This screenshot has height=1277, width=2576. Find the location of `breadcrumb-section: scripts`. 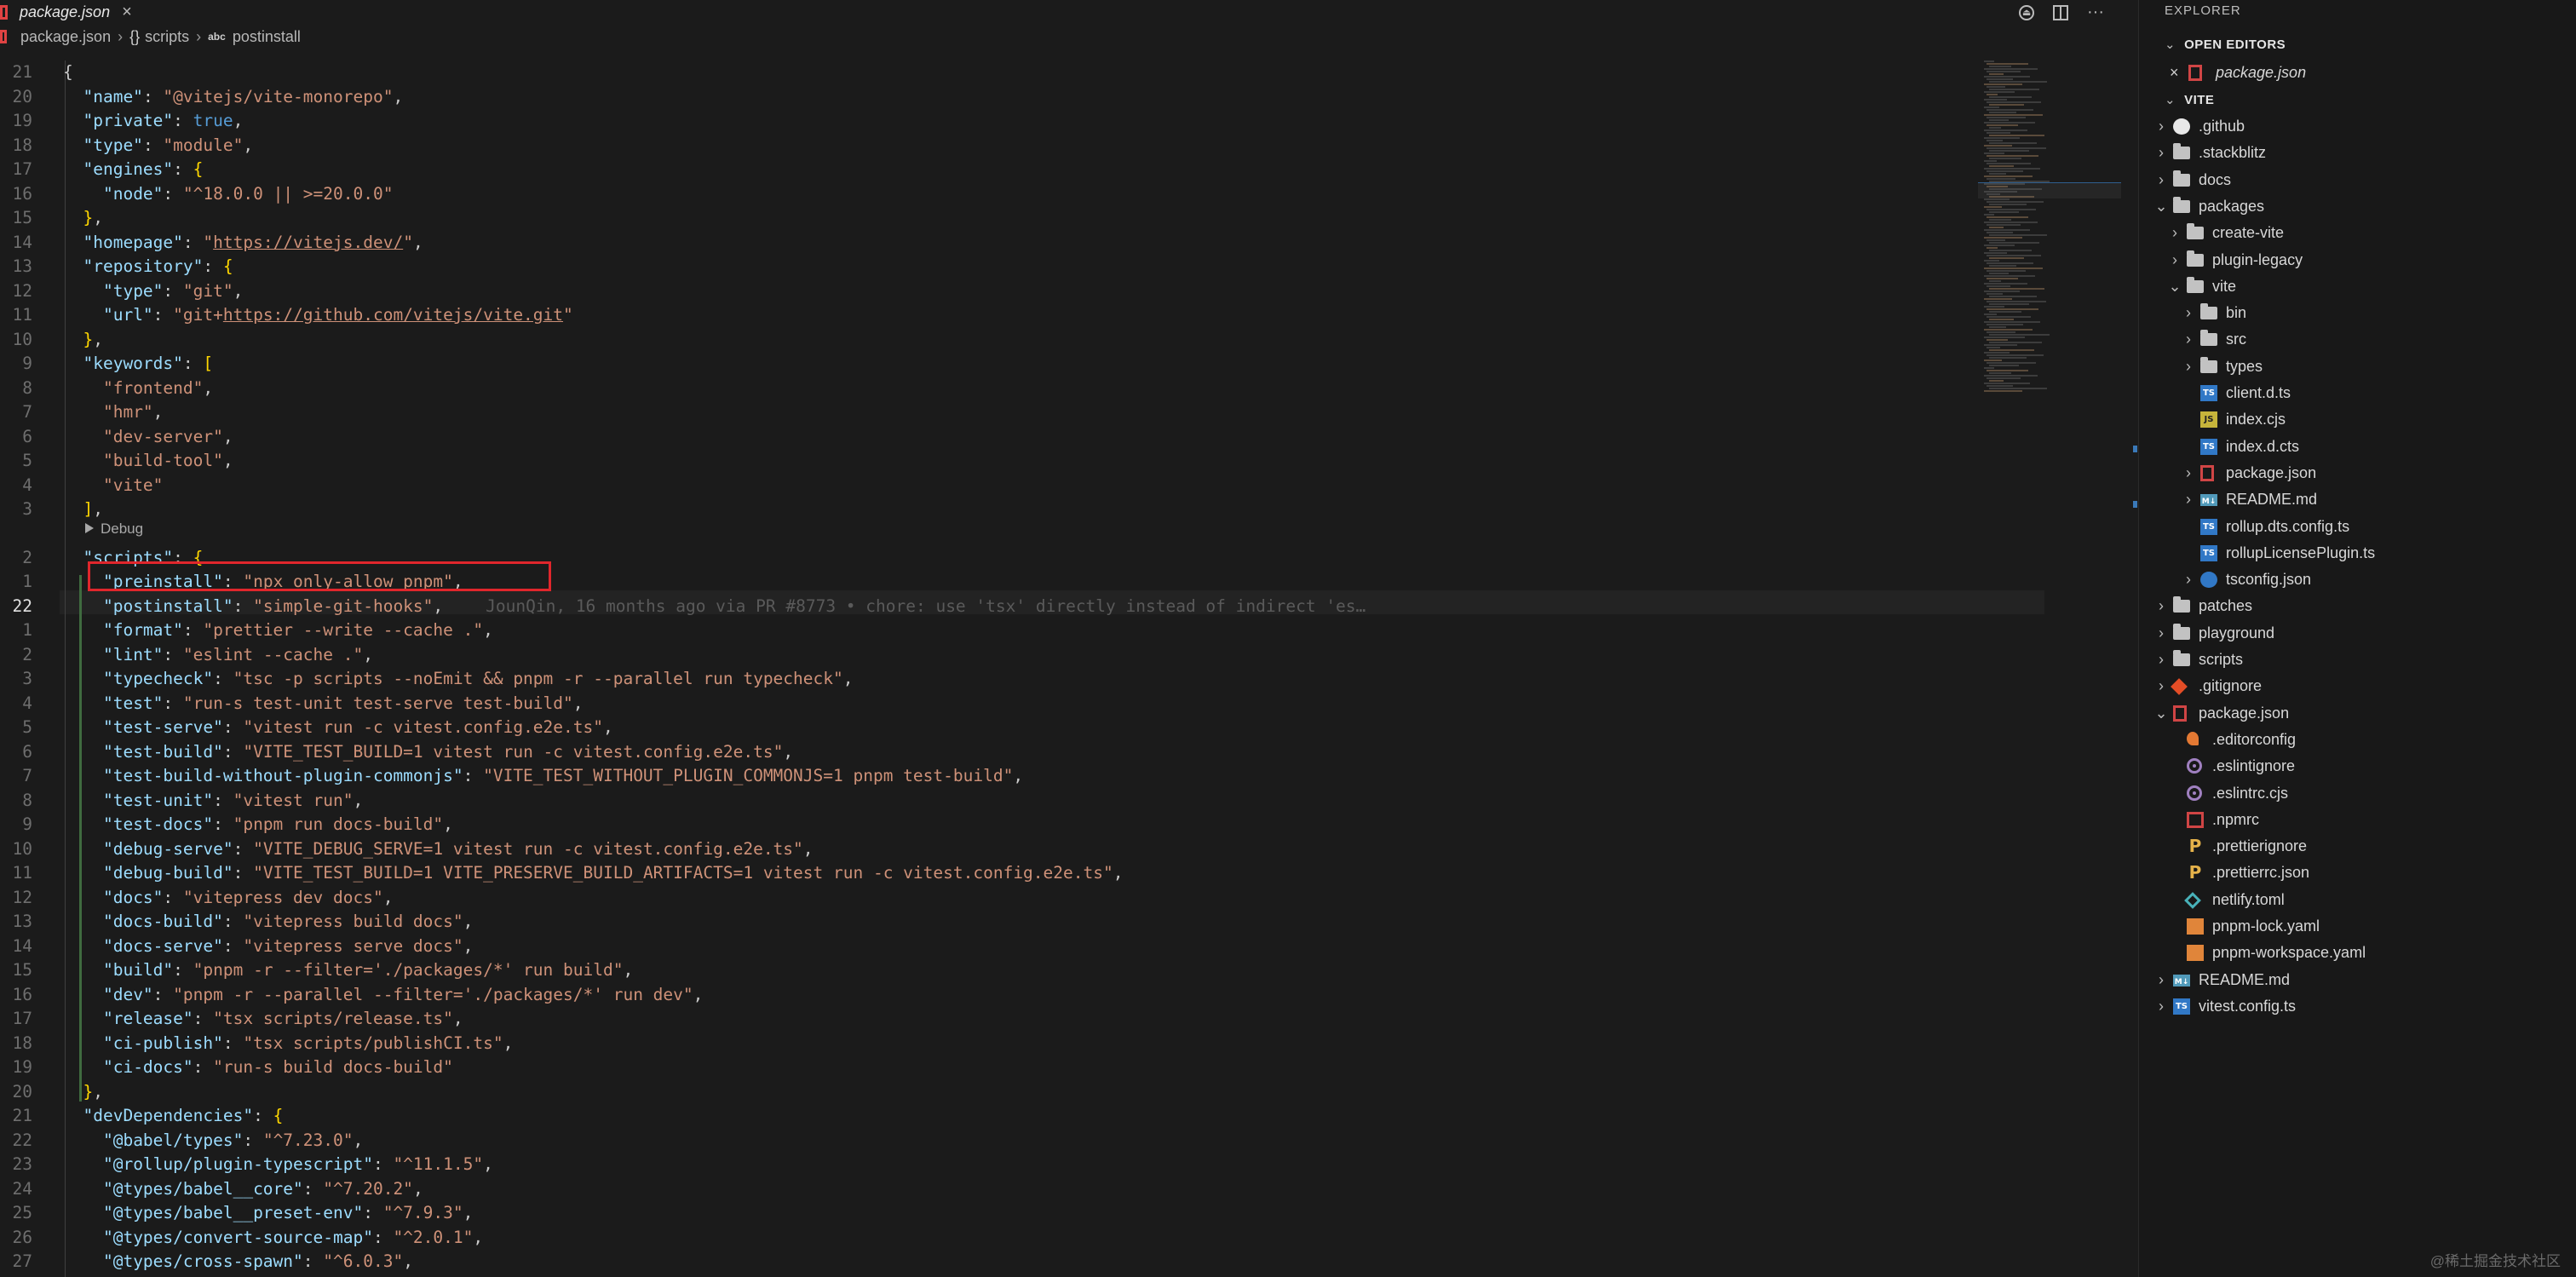

breadcrumb-section: scripts is located at coordinates (167, 37).